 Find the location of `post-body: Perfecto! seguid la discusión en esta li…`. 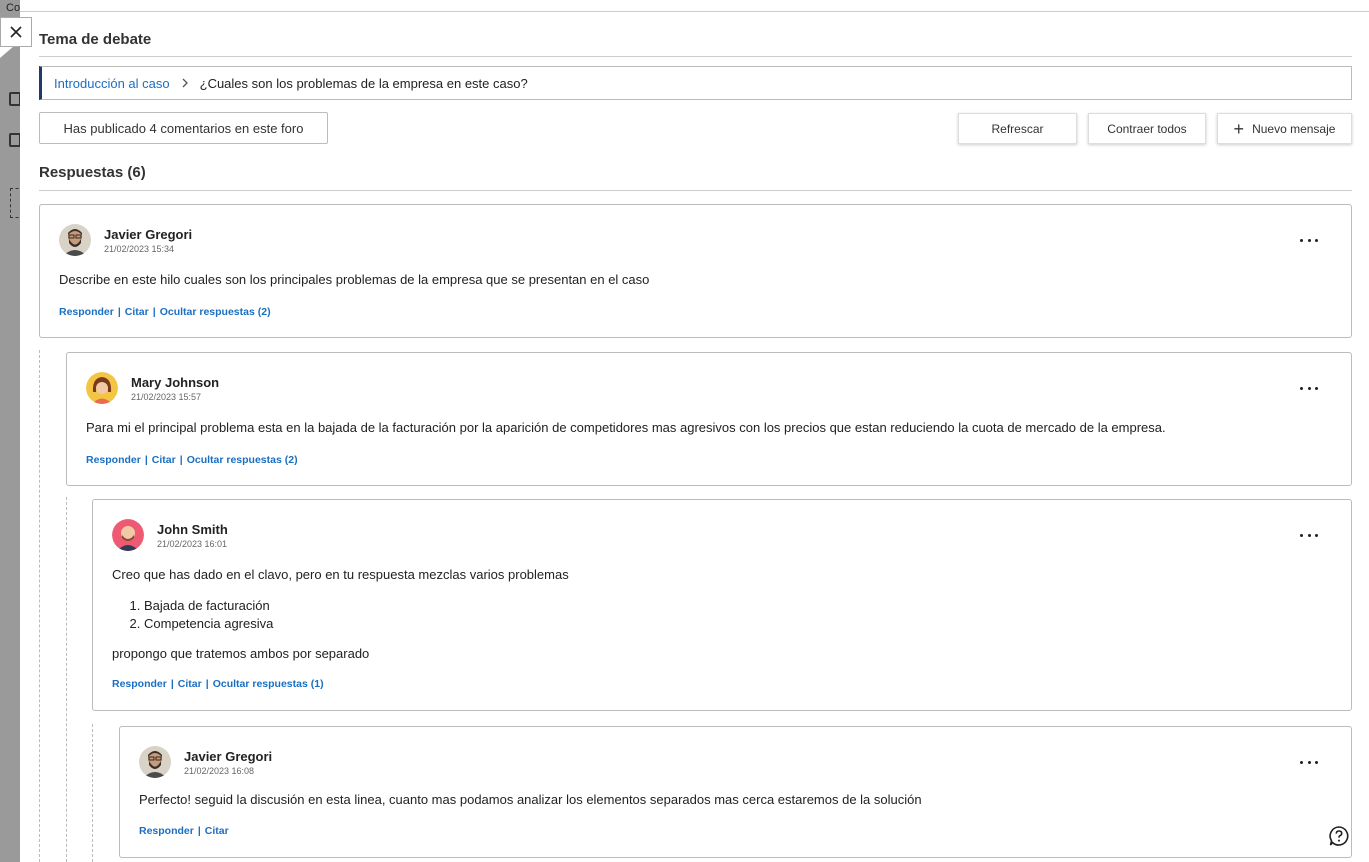

post-body: Perfecto! seguid la discusión en esta li… is located at coordinates (530, 799).